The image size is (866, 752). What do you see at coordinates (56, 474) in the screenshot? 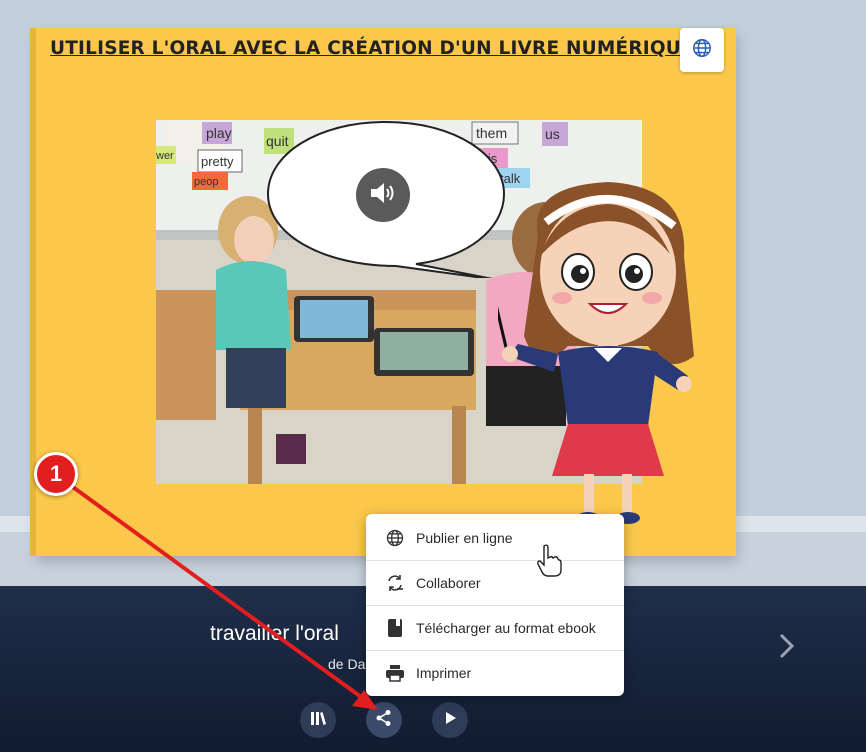
I see `annotation-badge: 1` at bounding box center [56, 474].